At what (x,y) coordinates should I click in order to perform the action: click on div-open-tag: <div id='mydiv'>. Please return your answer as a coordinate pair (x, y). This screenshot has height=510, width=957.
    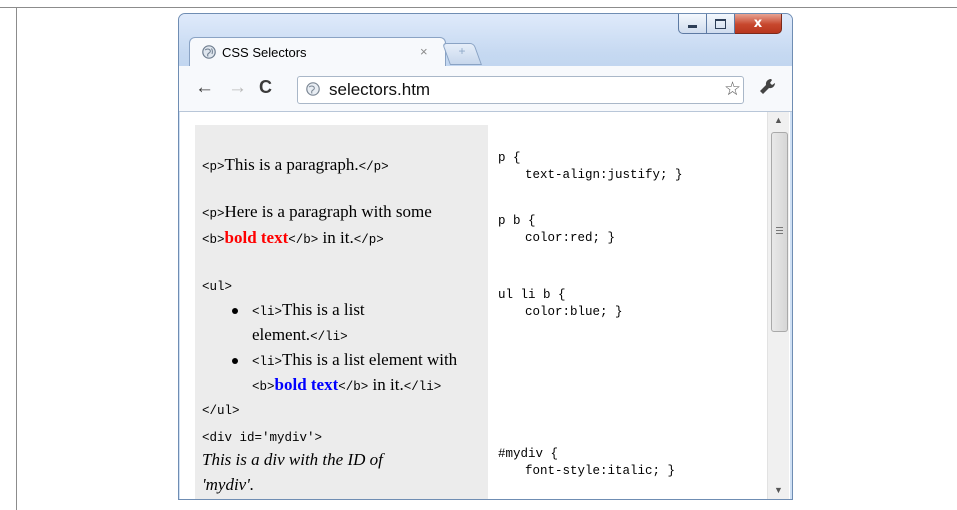
    Looking at the image, I should click on (262, 438).